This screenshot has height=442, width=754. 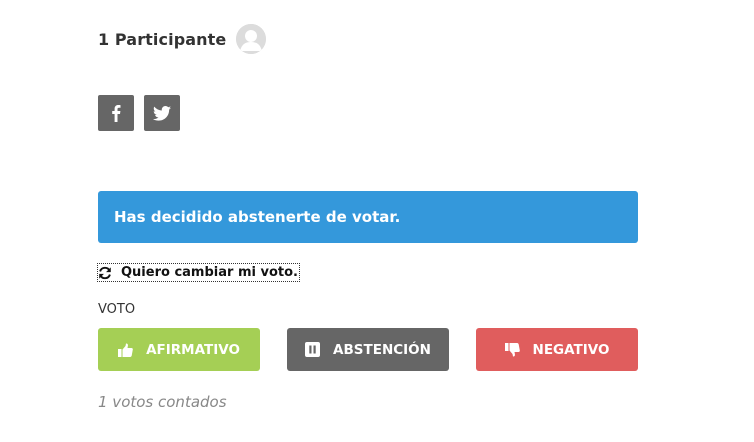 I want to click on vote-no-button: NEGATIVO, so click(x=557, y=349).